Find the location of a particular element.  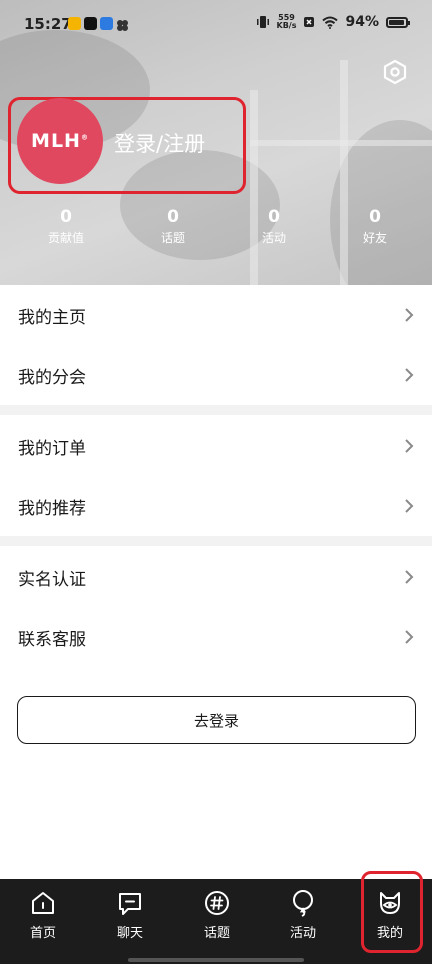

menu-item-real-name-verification: 实名认证 is located at coordinates (216, 577).